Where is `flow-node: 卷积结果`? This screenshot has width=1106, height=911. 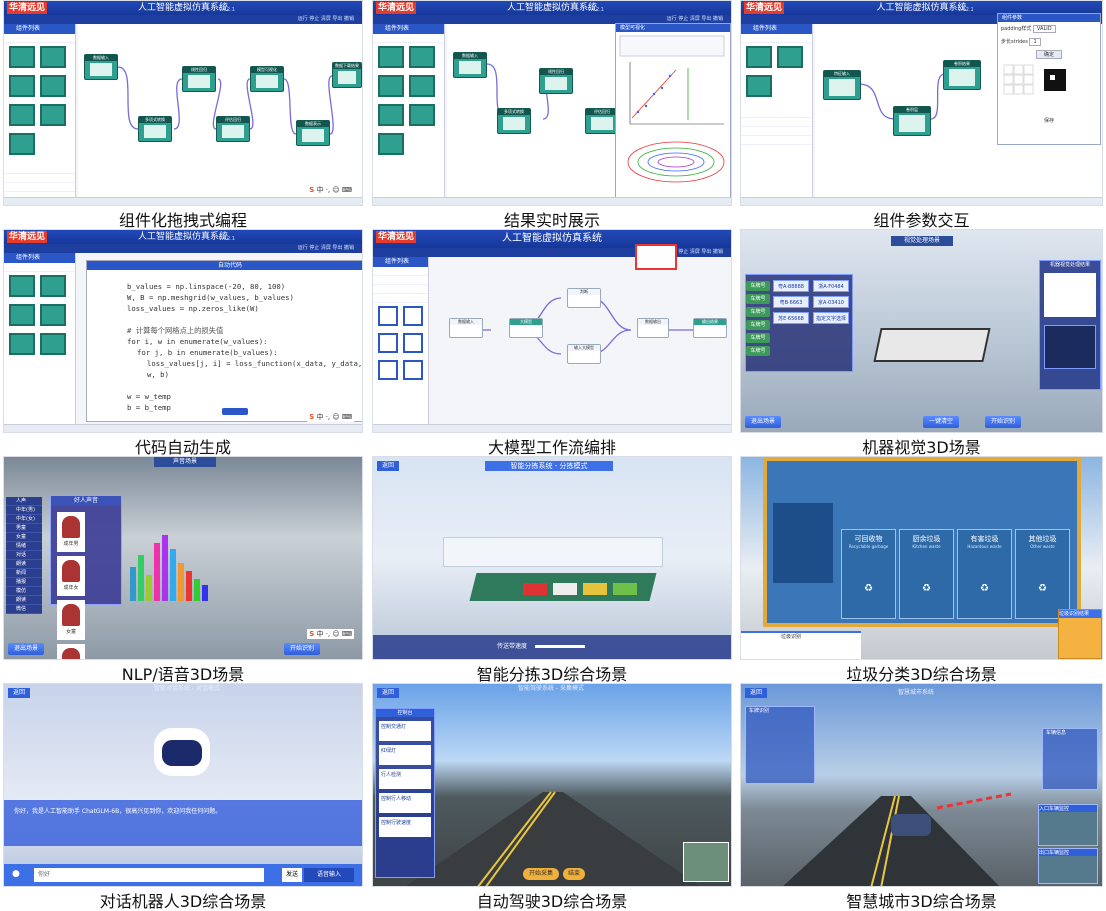 flow-node: 卷积结果 is located at coordinates (962, 75).